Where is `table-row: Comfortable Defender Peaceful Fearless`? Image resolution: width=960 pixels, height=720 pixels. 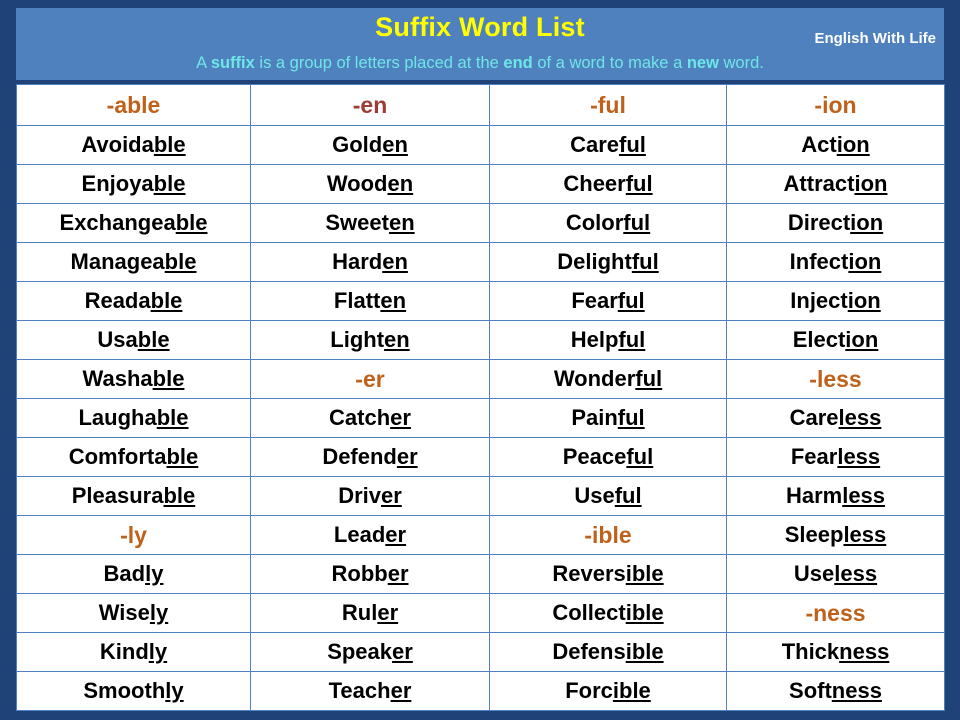 table-row: Comfortable Defender Peaceful Fearless is located at coordinates (480, 457).